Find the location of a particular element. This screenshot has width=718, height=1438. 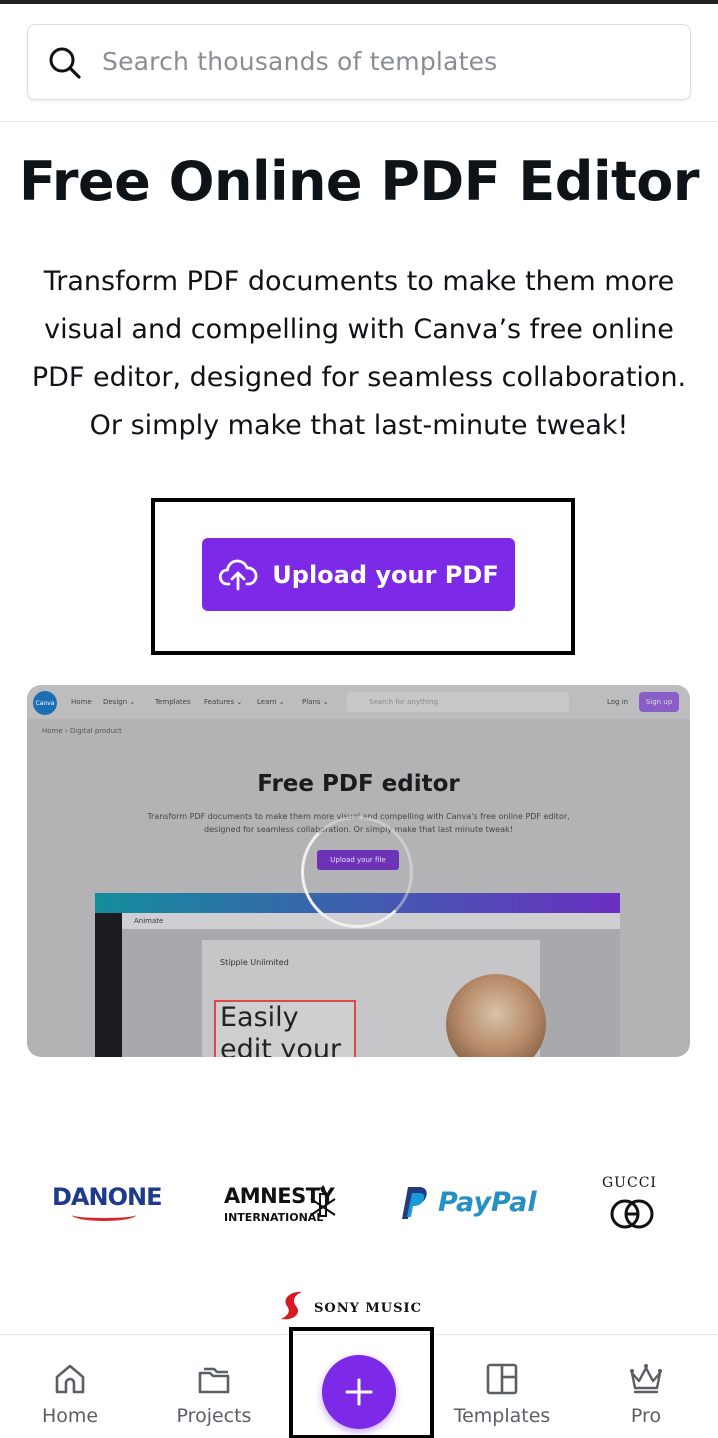

cloud-upload-icon is located at coordinates (238, 574).